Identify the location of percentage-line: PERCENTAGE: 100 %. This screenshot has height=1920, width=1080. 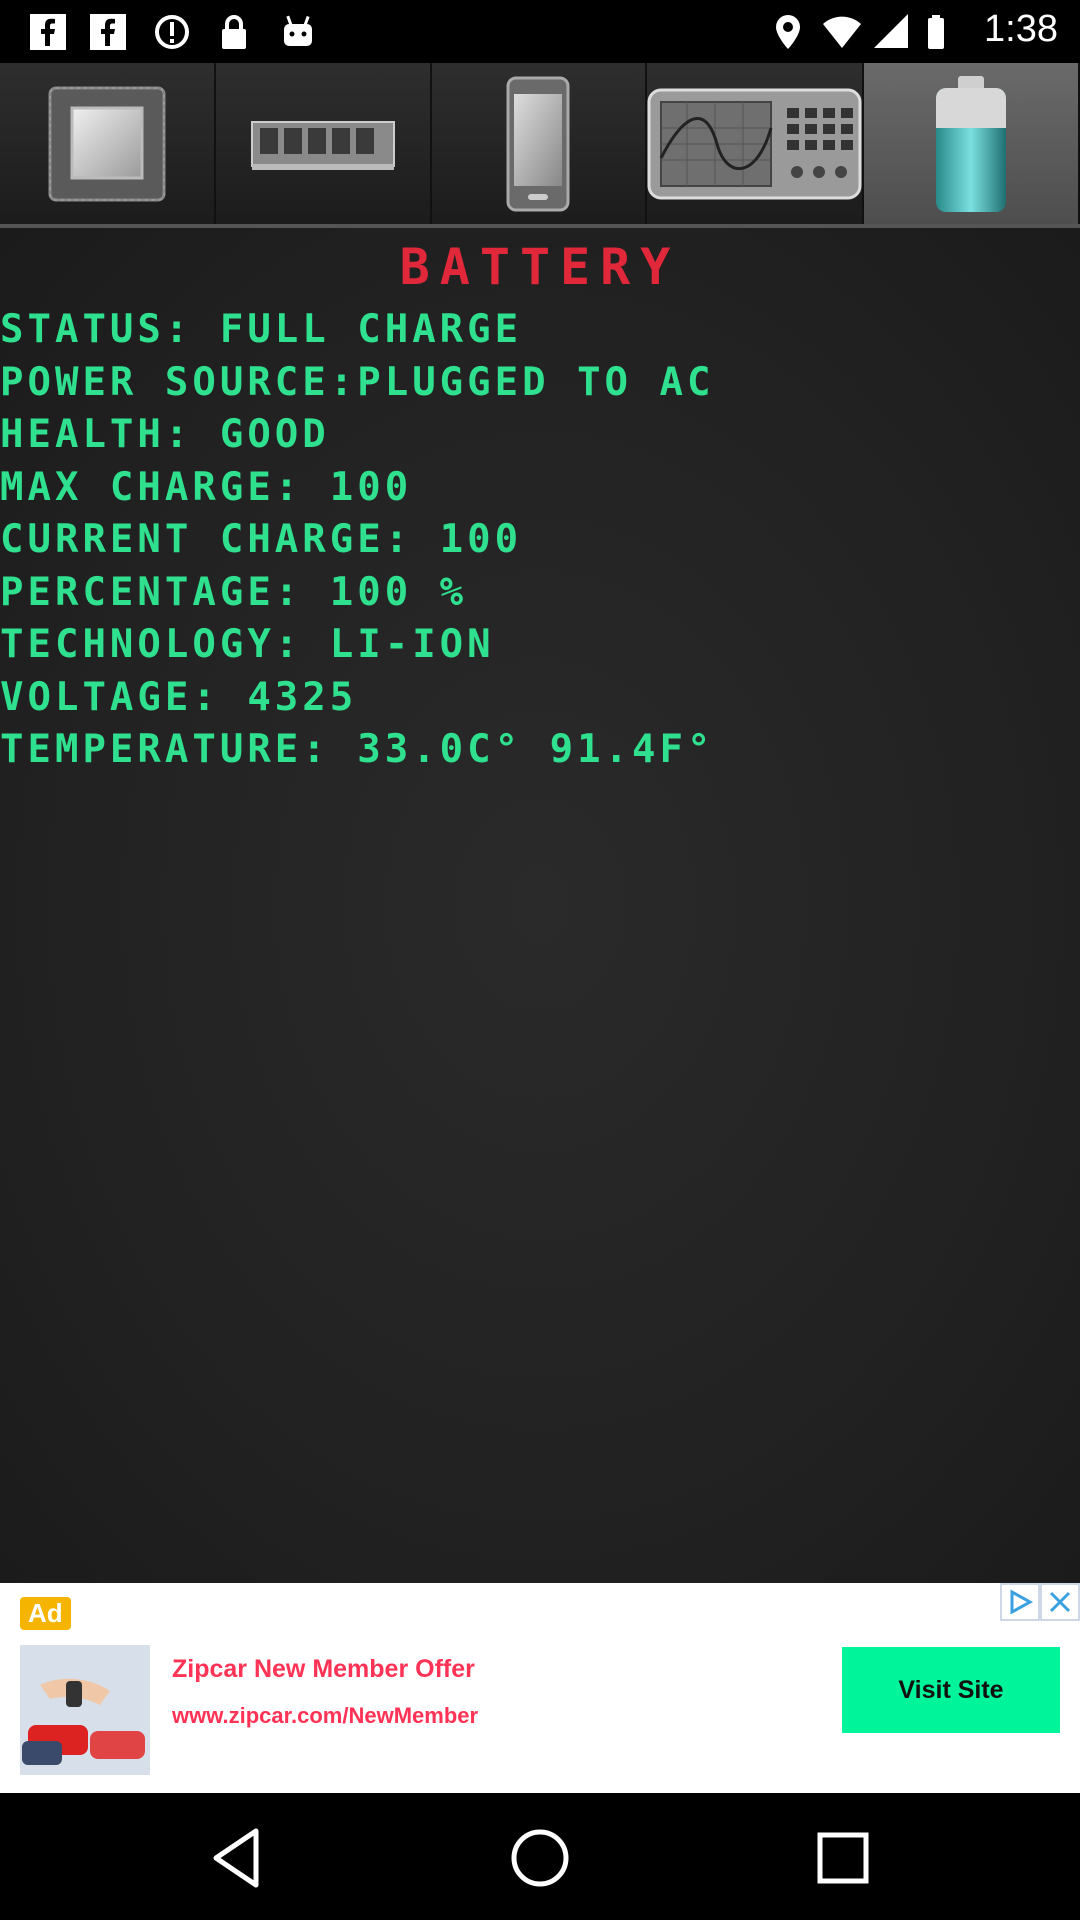
(234, 592).